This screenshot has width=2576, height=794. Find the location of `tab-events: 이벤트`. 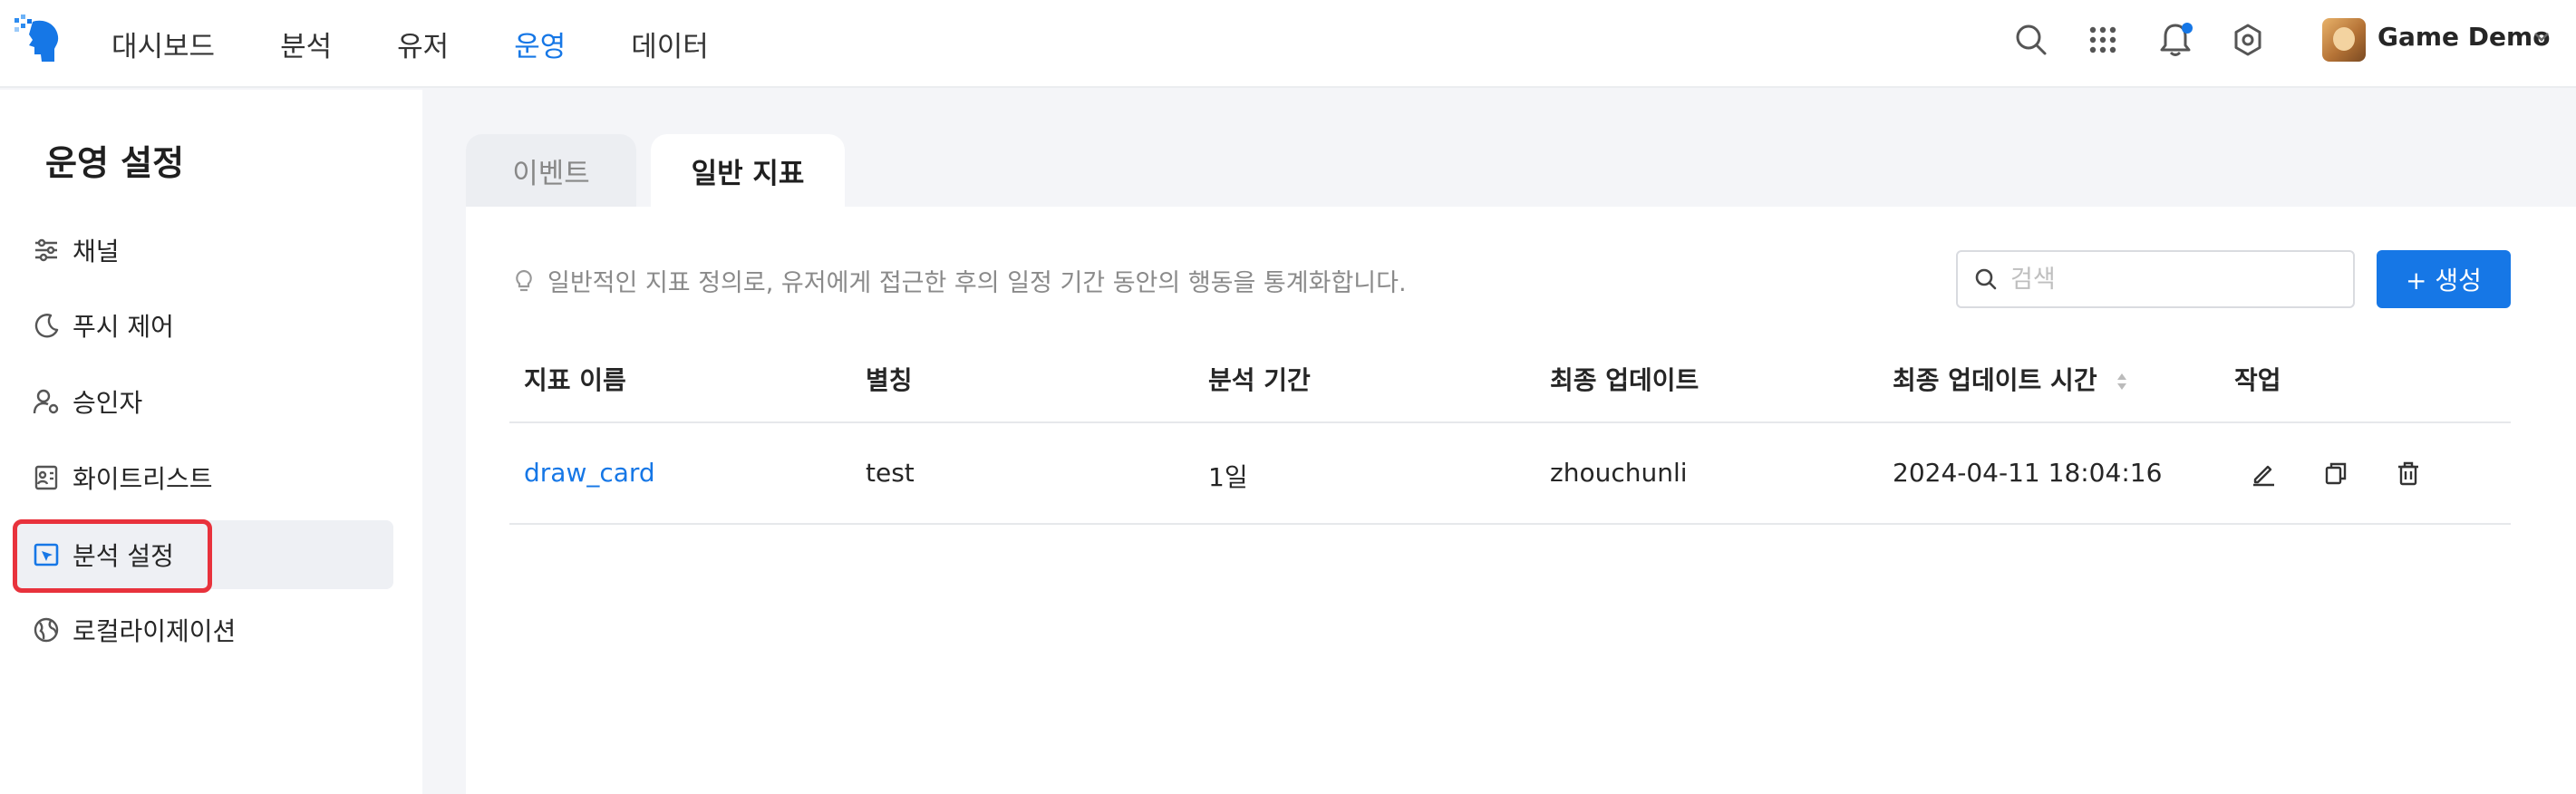

tab-events: 이벤트 is located at coordinates (551, 170).